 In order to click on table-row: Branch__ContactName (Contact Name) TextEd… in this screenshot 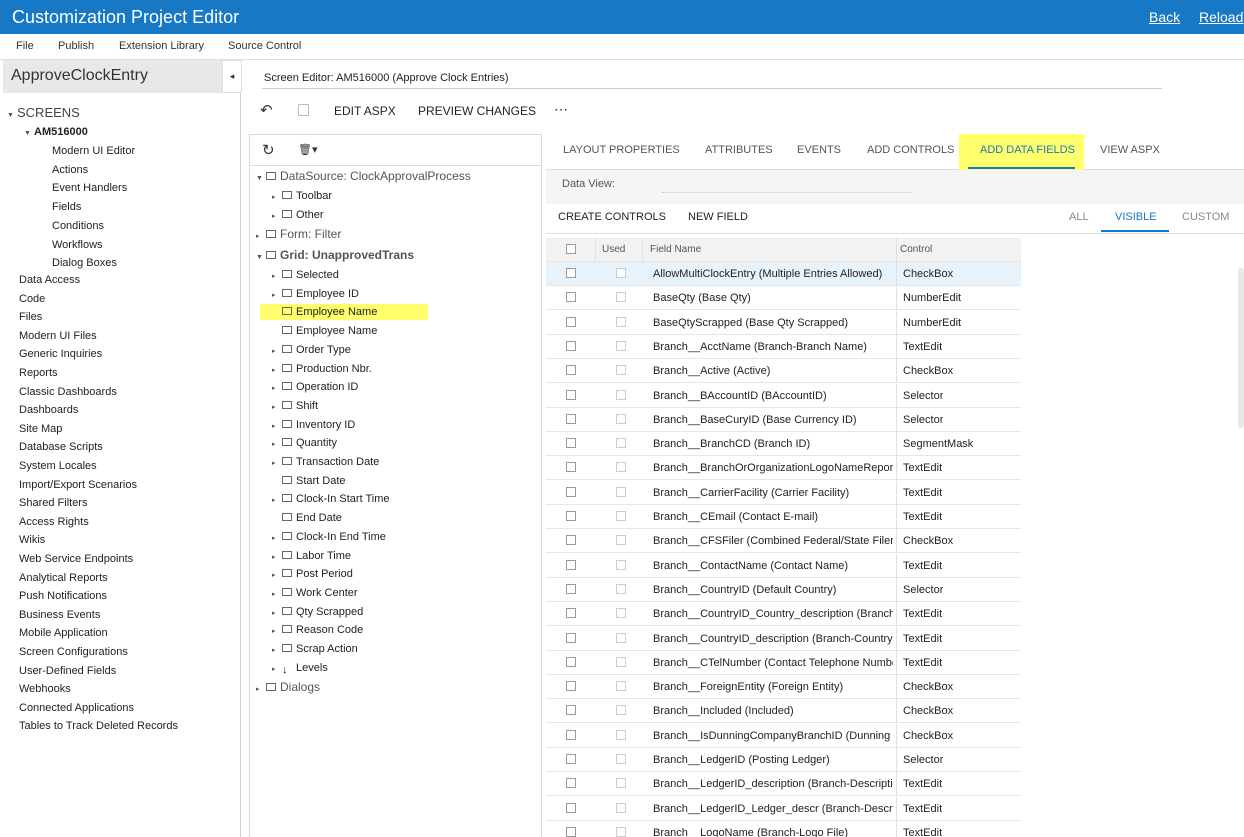, I will do `click(783, 565)`.